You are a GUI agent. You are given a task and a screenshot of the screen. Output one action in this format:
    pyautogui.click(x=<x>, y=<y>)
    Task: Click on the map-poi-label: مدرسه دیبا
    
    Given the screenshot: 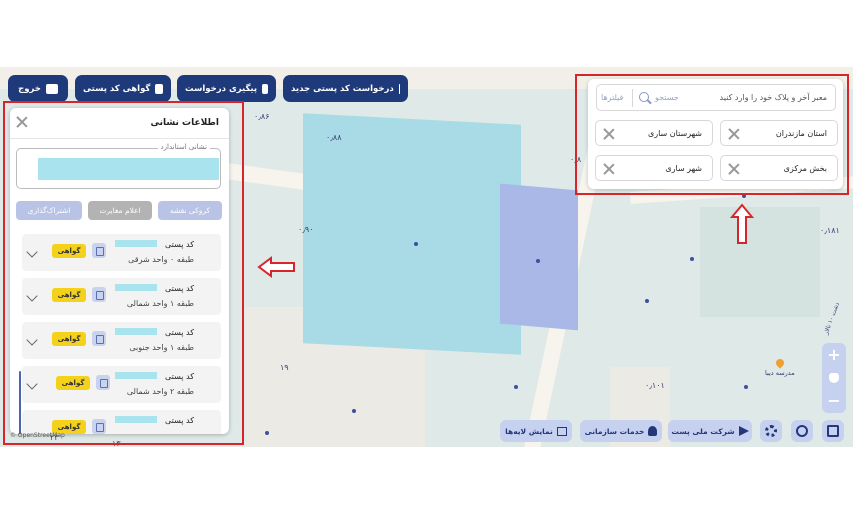 What is the action you would take?
    pyautogui.click(x=780, y=373)
    